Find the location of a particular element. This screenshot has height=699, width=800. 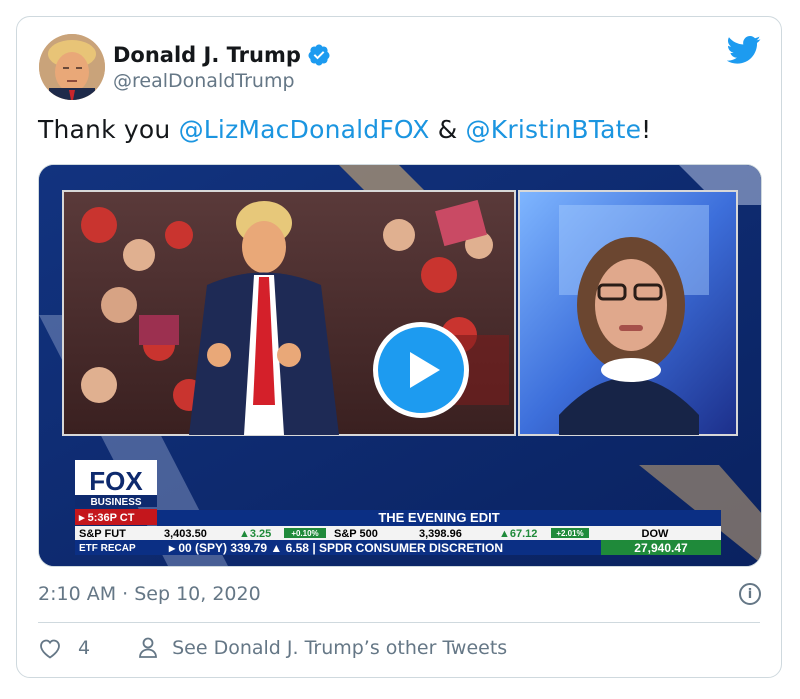

logo-business-text: BUSINESS is located at coordinates (115, 502).